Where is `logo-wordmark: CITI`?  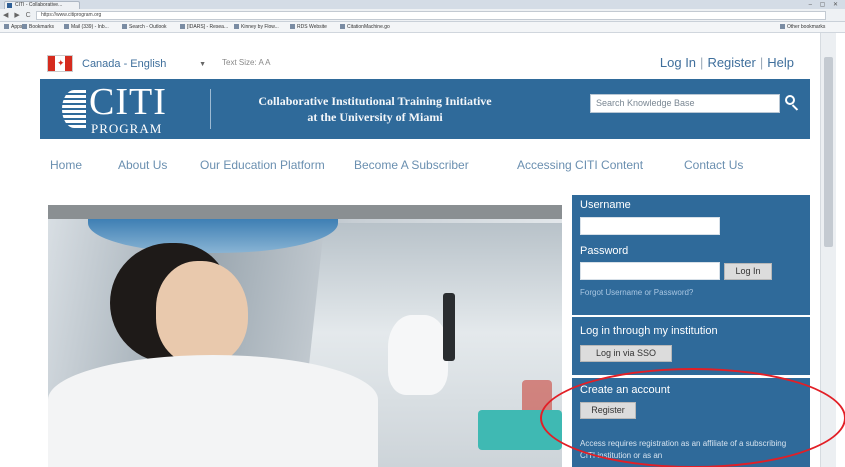
logo-wordmark: CITI is located at coordinates (128, 102).